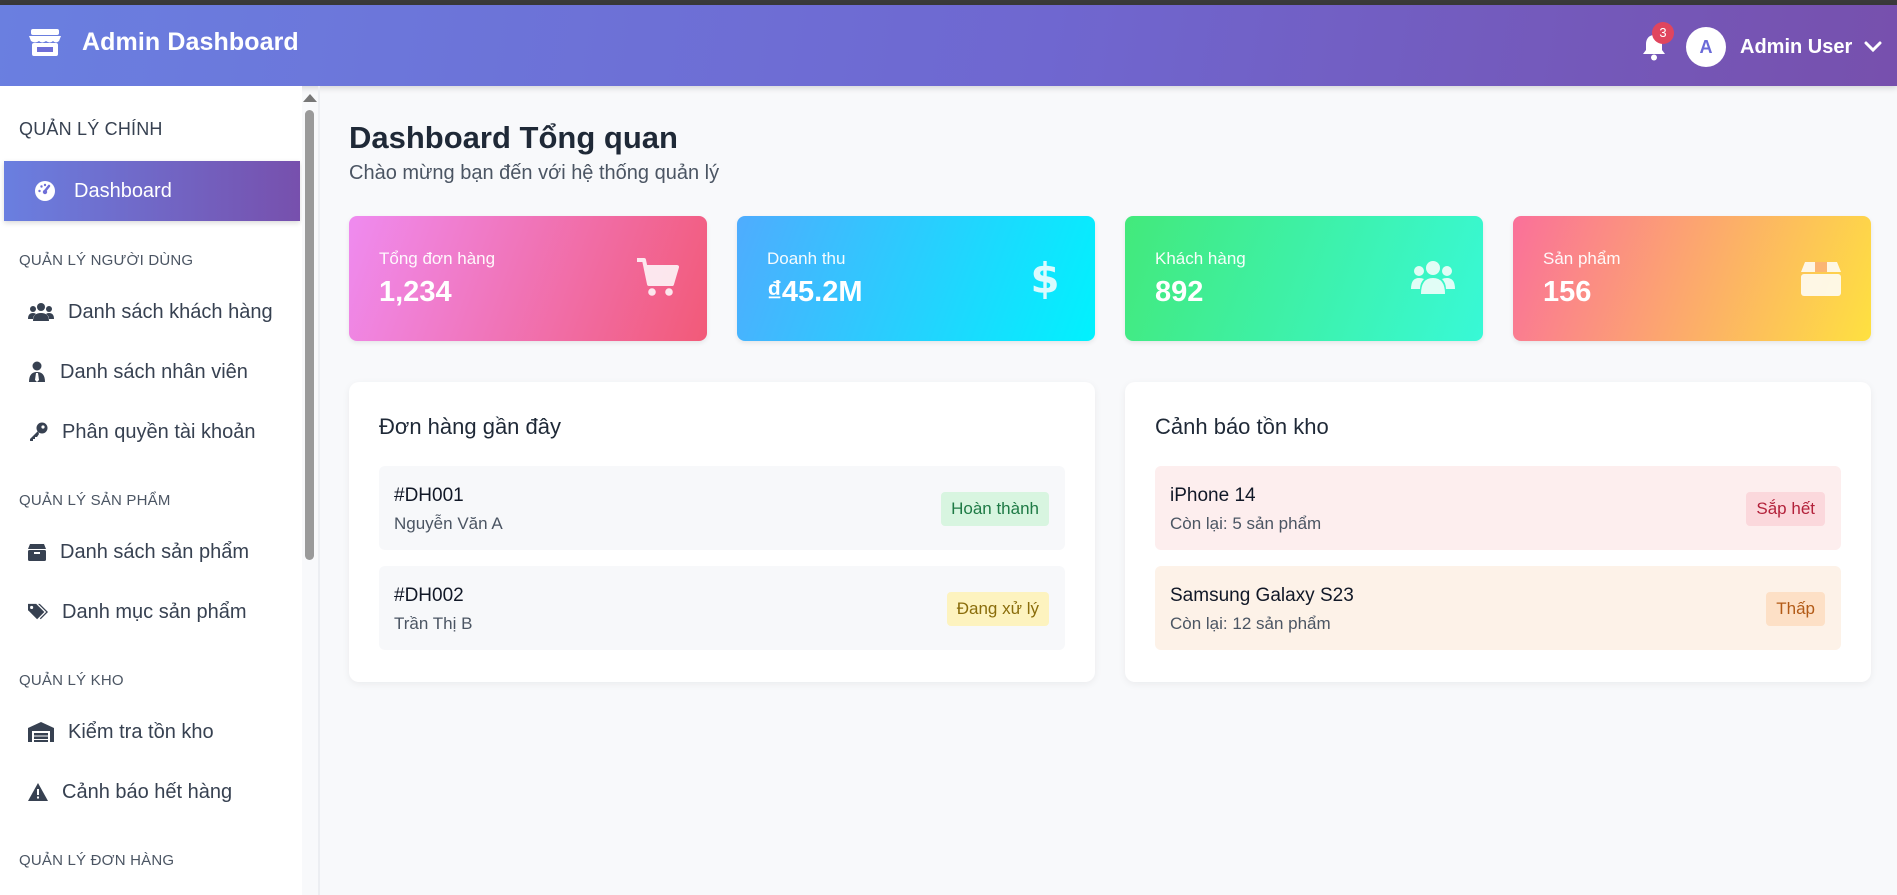  I want to click on scroll-up-arrow-icon, so click(310, 98).